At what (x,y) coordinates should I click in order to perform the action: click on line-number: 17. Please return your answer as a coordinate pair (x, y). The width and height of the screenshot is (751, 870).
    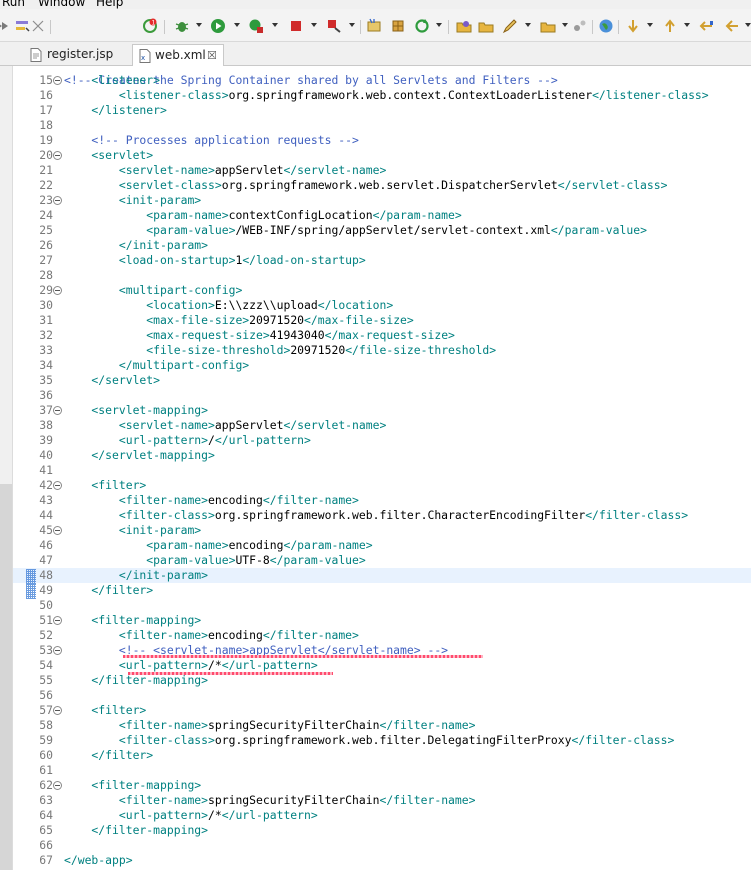
    Looking at the image, I should click on (46, 110).